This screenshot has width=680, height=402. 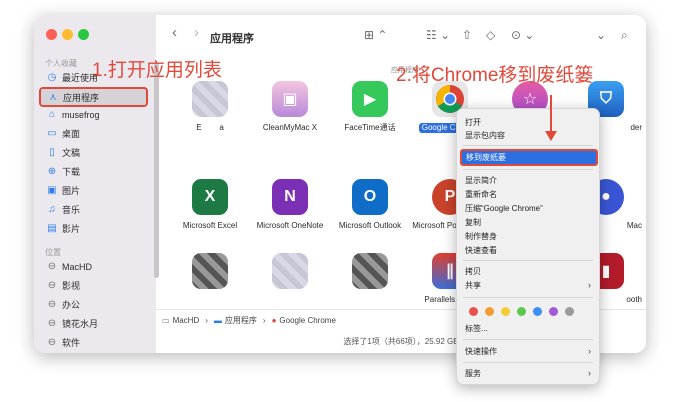 What do you see at coordinates (473, 311) in the screenshot?
I see `tag-color-red` at bounding box center [473, 311].